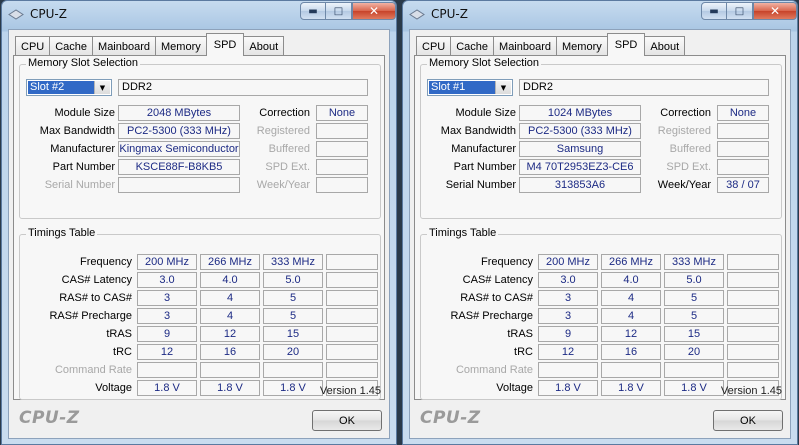  Describe the element at coordinates (568, 280) in the screenshot. I see `timing-cell: 3.0` at that location.